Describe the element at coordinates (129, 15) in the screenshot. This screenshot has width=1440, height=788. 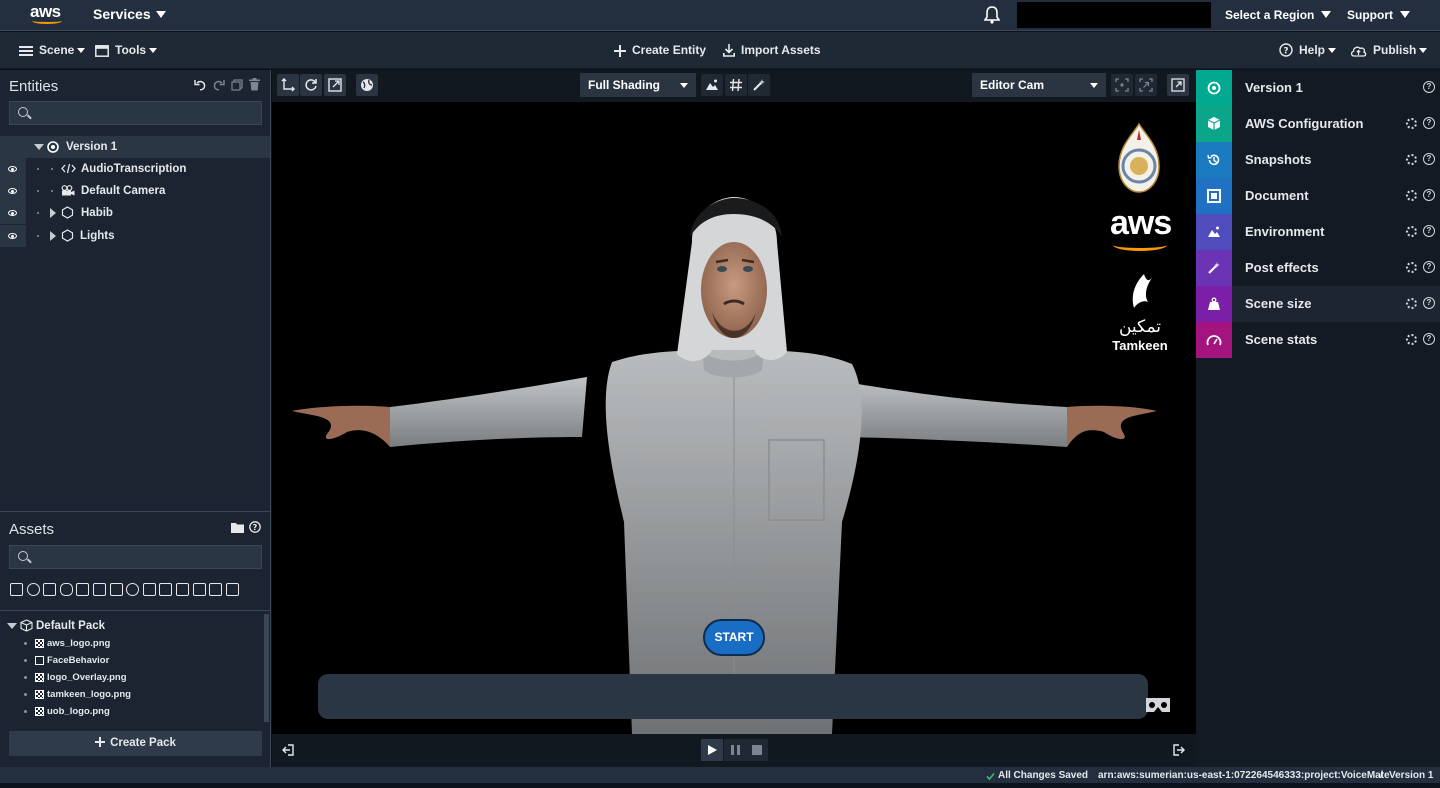
I see `services-menu: Services` at that location.